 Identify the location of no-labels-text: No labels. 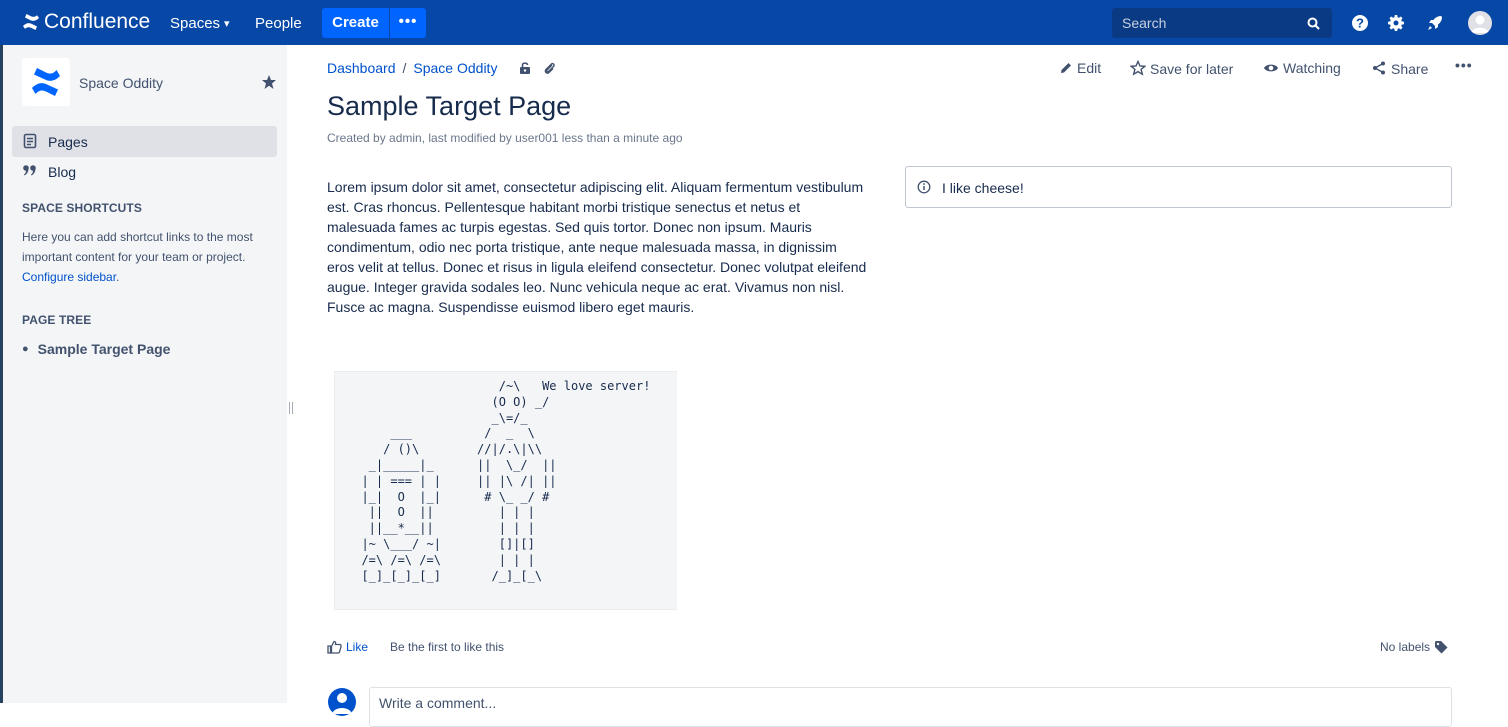
(1405, 647).